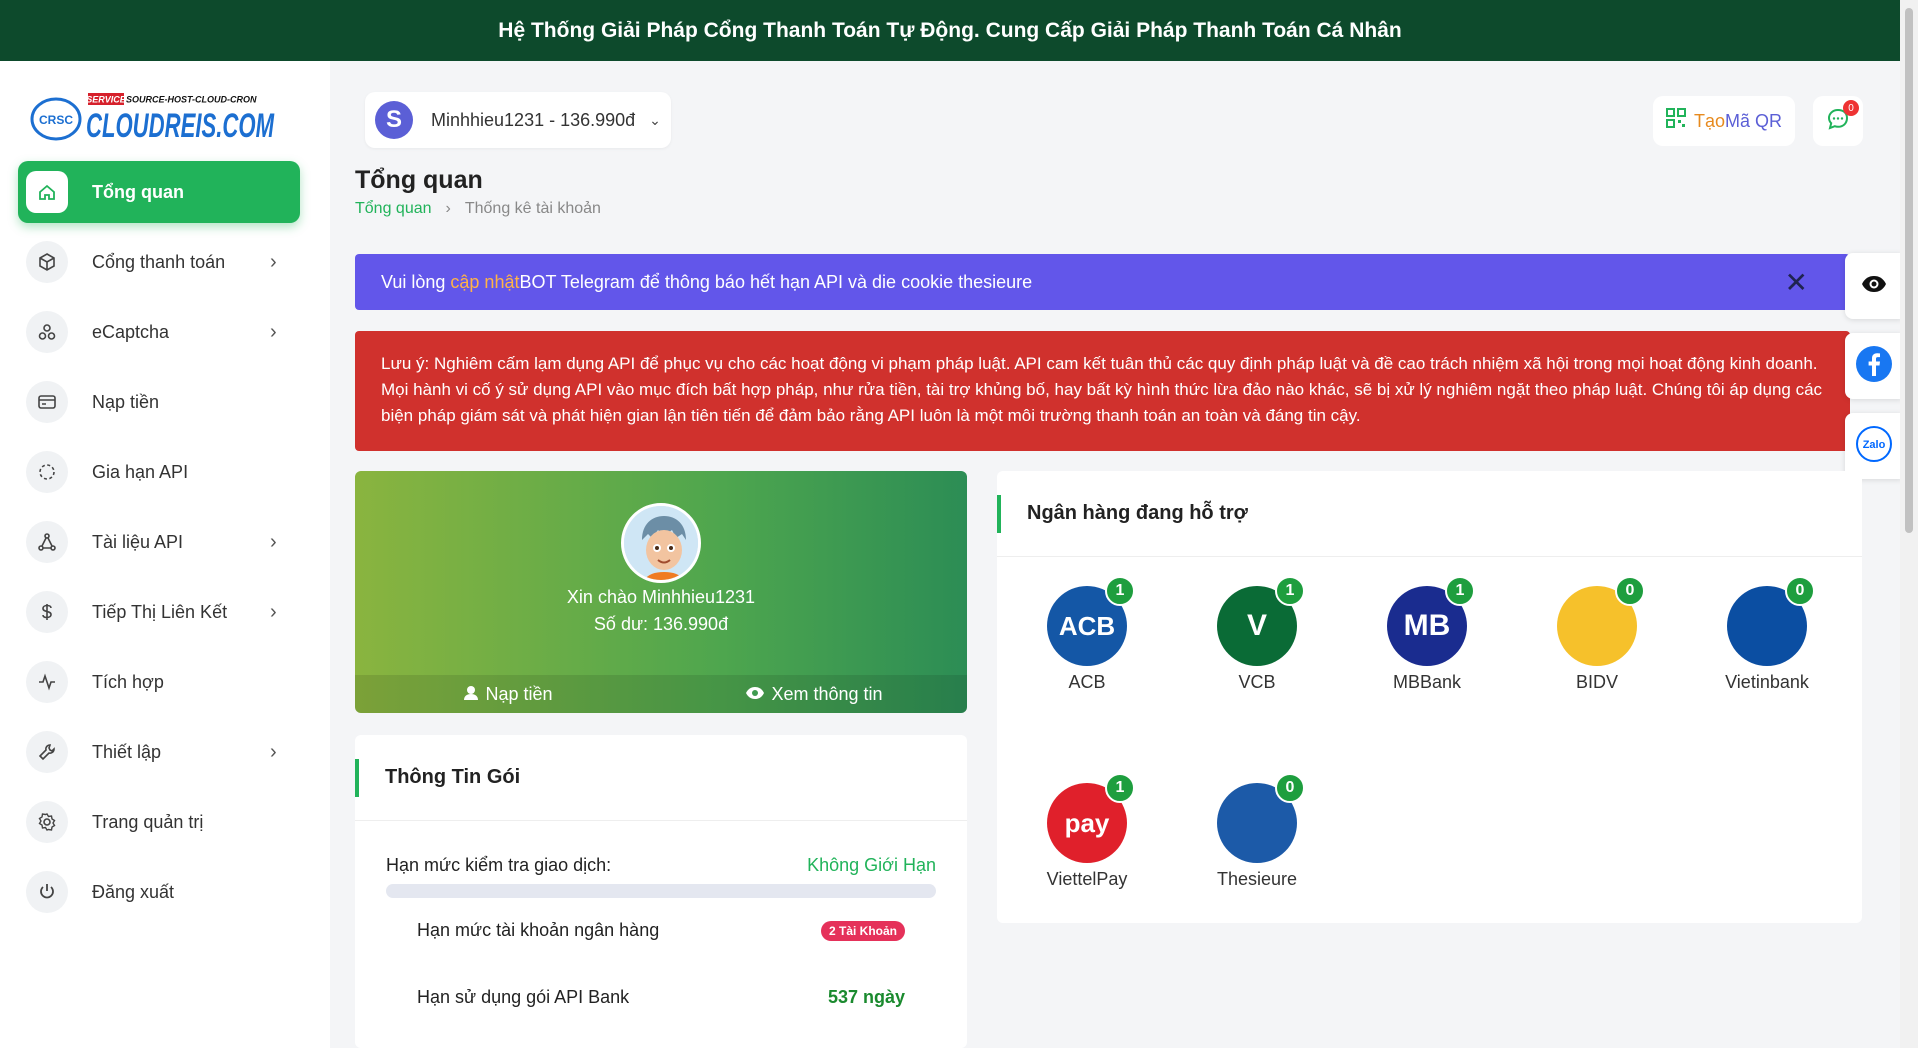  I want to click on api-usage-value: 537 ngày, so click(866, 997).